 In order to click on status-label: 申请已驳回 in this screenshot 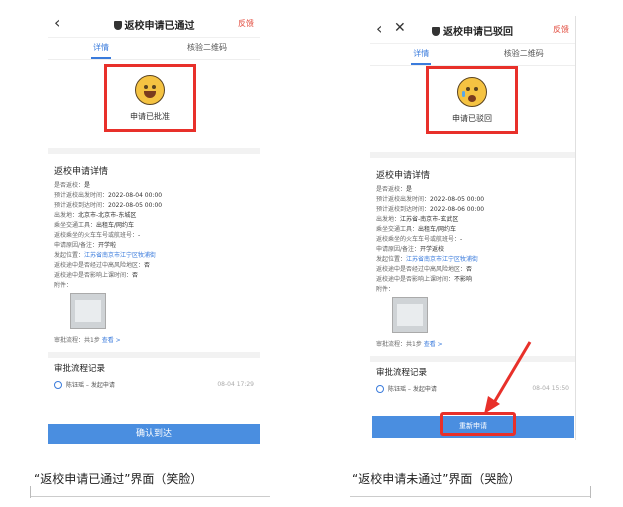, I will do `click(472, 118)`.